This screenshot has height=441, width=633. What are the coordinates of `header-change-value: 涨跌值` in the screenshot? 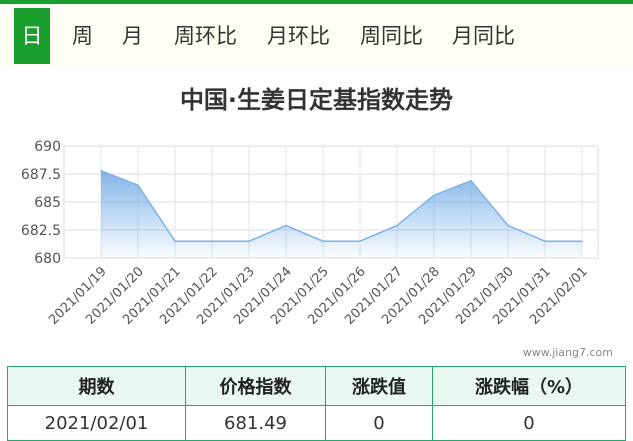 It's located at (379, 386).